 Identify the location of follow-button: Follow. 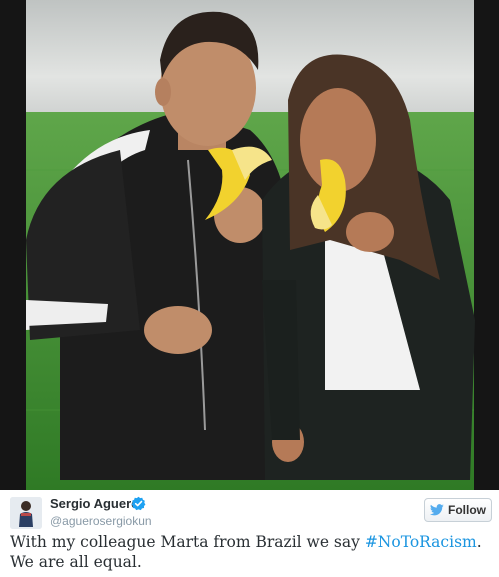
(458, 510).